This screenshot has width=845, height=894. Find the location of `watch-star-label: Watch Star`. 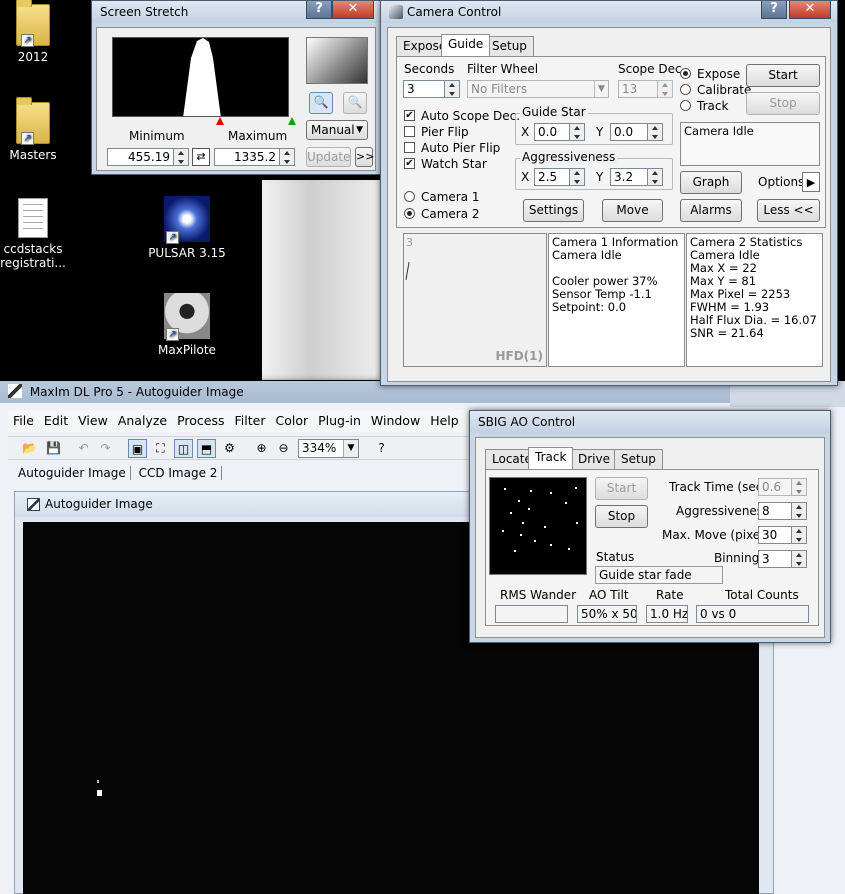

watch-star-label: Watch Star is located at coordinates (454, 164).